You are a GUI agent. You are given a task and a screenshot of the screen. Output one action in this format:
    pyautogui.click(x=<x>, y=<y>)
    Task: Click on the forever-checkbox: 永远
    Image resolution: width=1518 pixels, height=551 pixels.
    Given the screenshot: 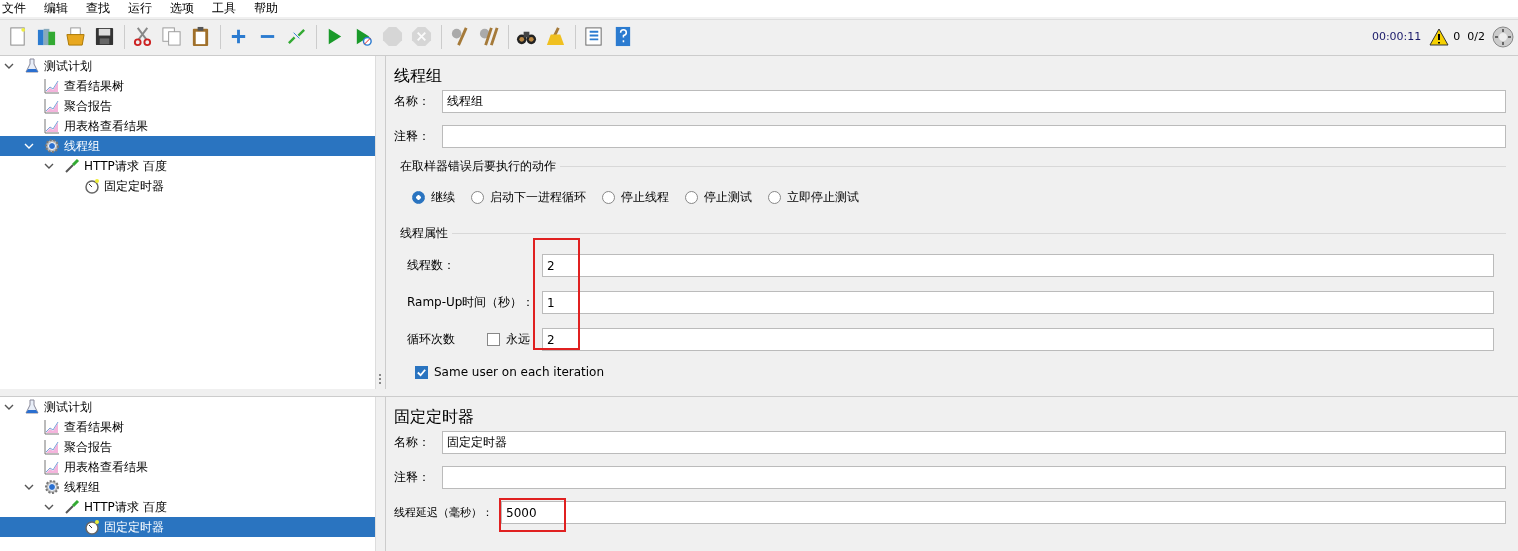 What is the action you would take?
    pyautogui.click(x=508, y=339)
    